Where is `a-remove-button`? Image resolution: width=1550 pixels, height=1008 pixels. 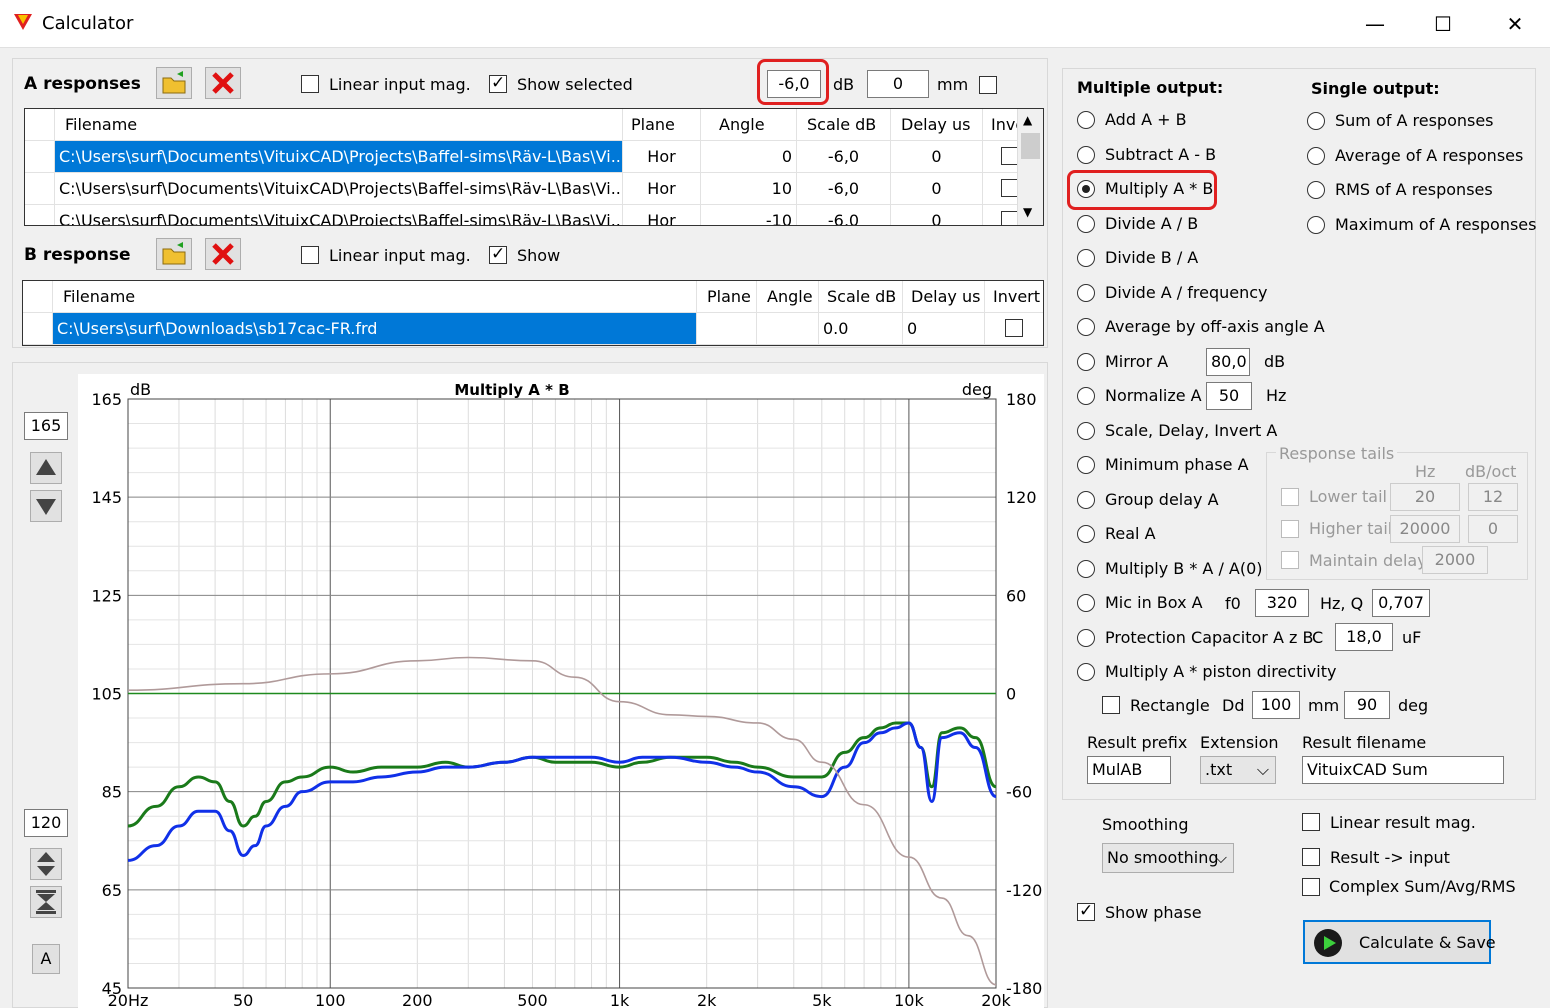
a-remove-button is located at coordinates (223, 83).